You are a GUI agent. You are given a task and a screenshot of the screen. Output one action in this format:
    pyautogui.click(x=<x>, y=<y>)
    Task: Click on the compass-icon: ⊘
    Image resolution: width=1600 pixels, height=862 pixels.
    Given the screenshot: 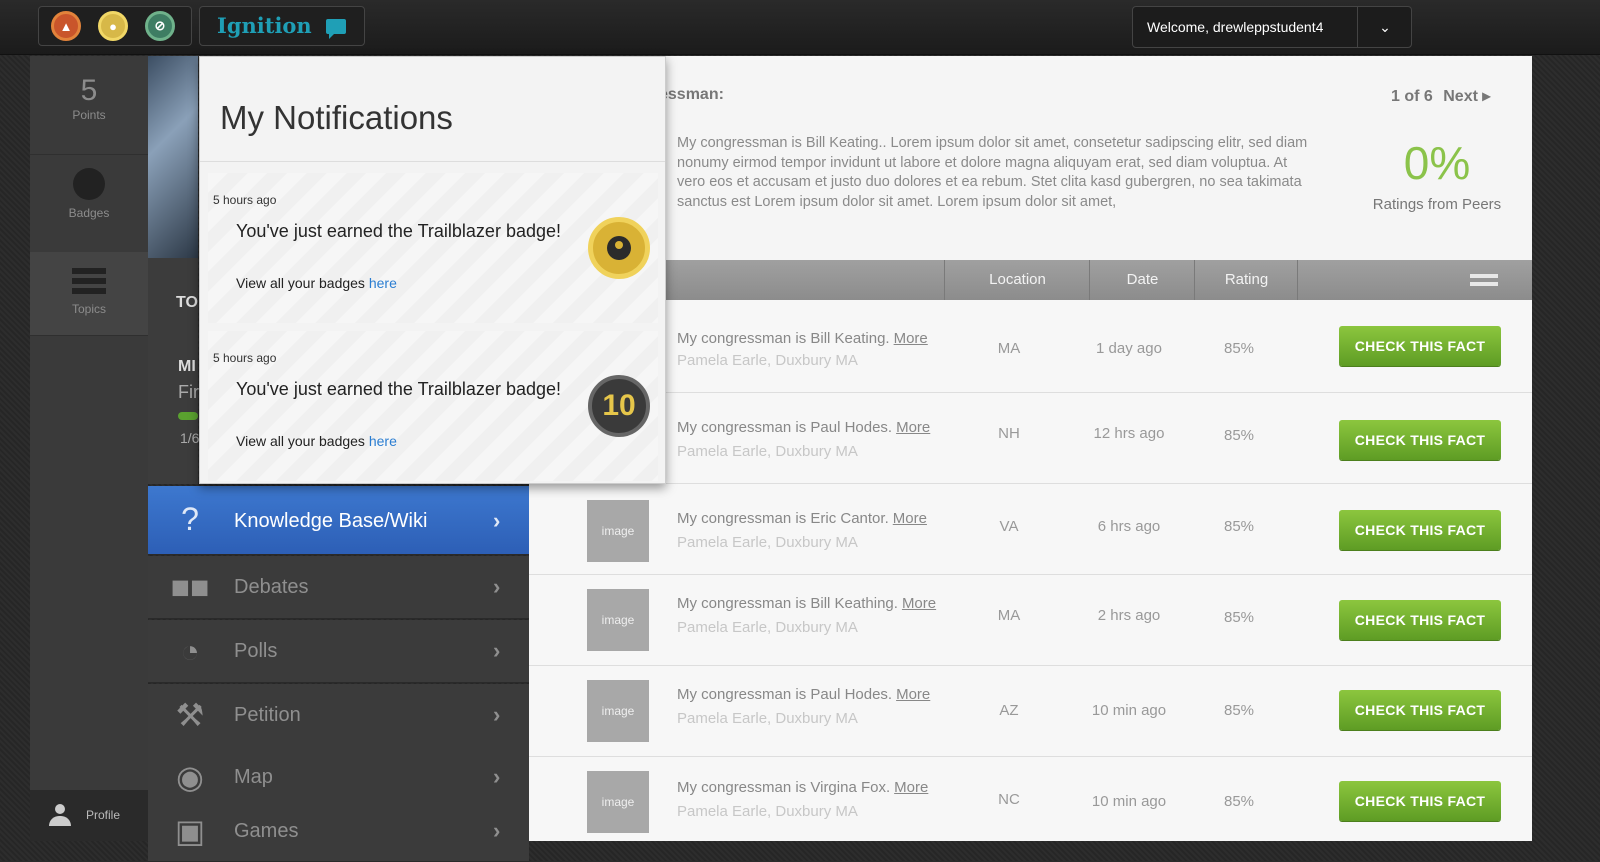 What is the action you would take?
    pyautogui.click(x=160, y=26)
    